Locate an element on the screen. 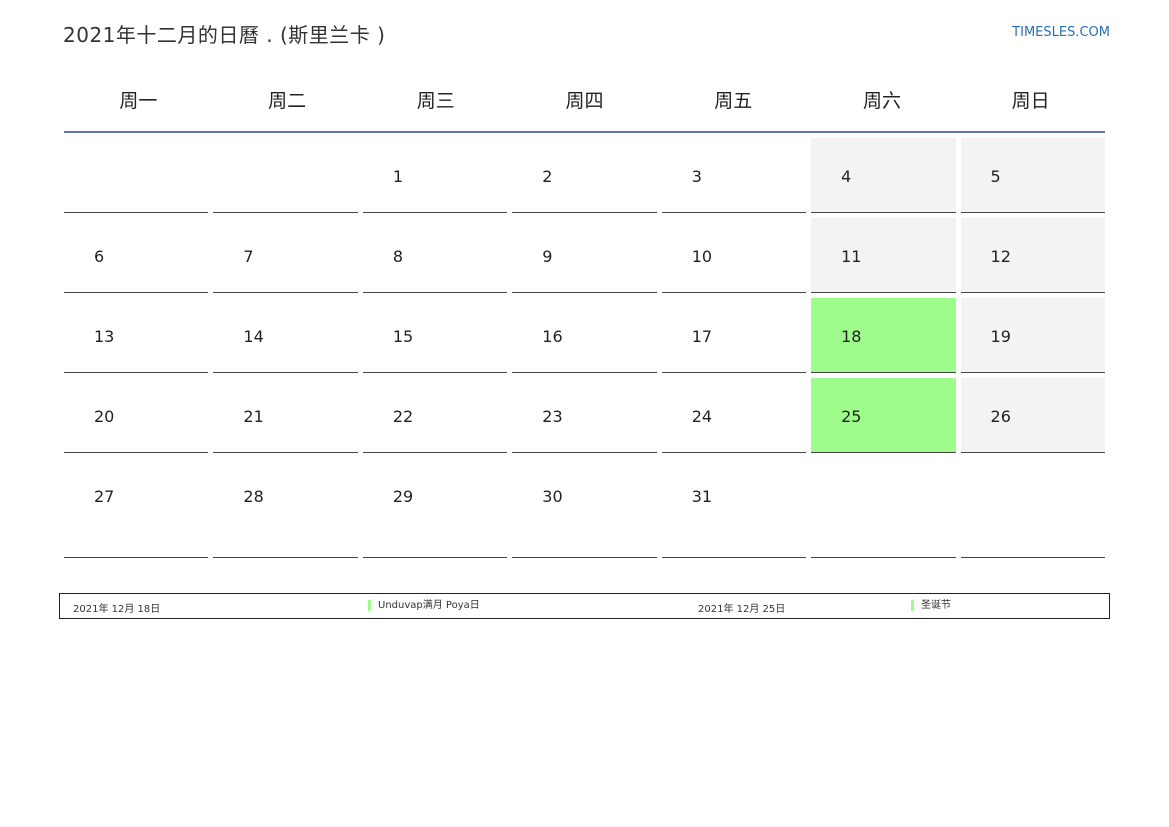 The width and height of the screenshot is (1169, 827). weekday-sun: 周日 is located at coordinates (1030, 101).